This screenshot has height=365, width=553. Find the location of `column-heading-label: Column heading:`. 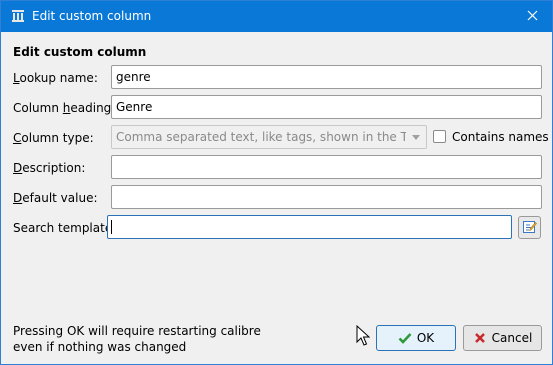

column-heading-label: Column heading: is located at coordinates (64, 108).